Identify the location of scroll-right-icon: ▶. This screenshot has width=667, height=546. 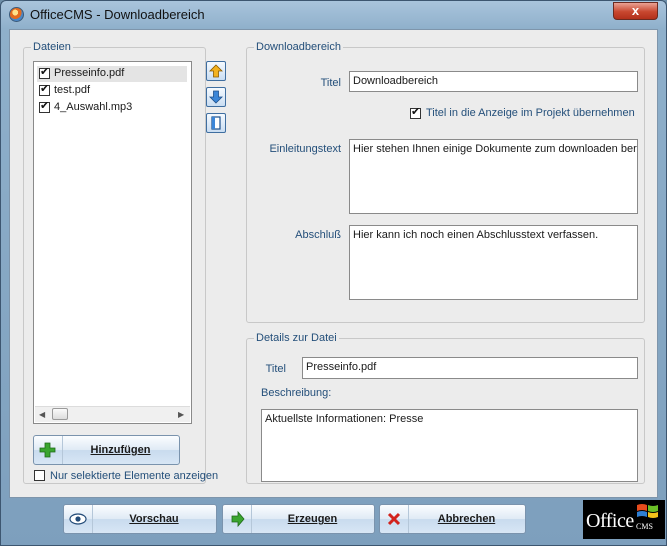
(181, 414).